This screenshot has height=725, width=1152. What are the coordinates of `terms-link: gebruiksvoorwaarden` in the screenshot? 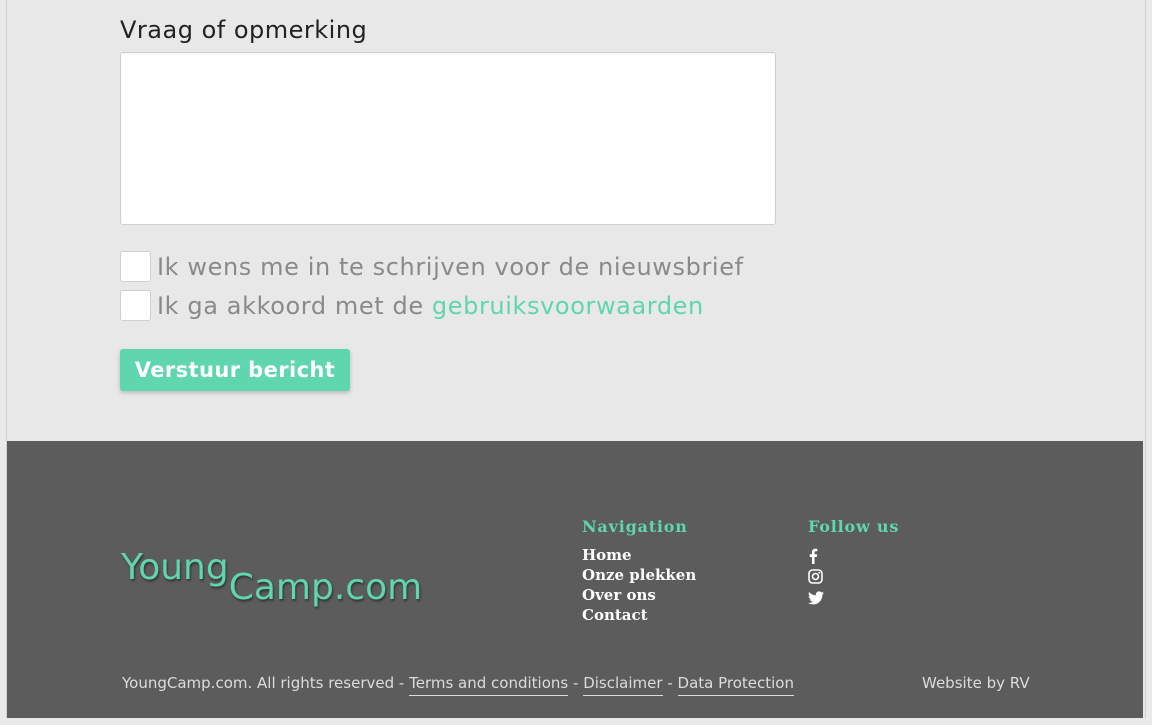 It's located at (568, 306).